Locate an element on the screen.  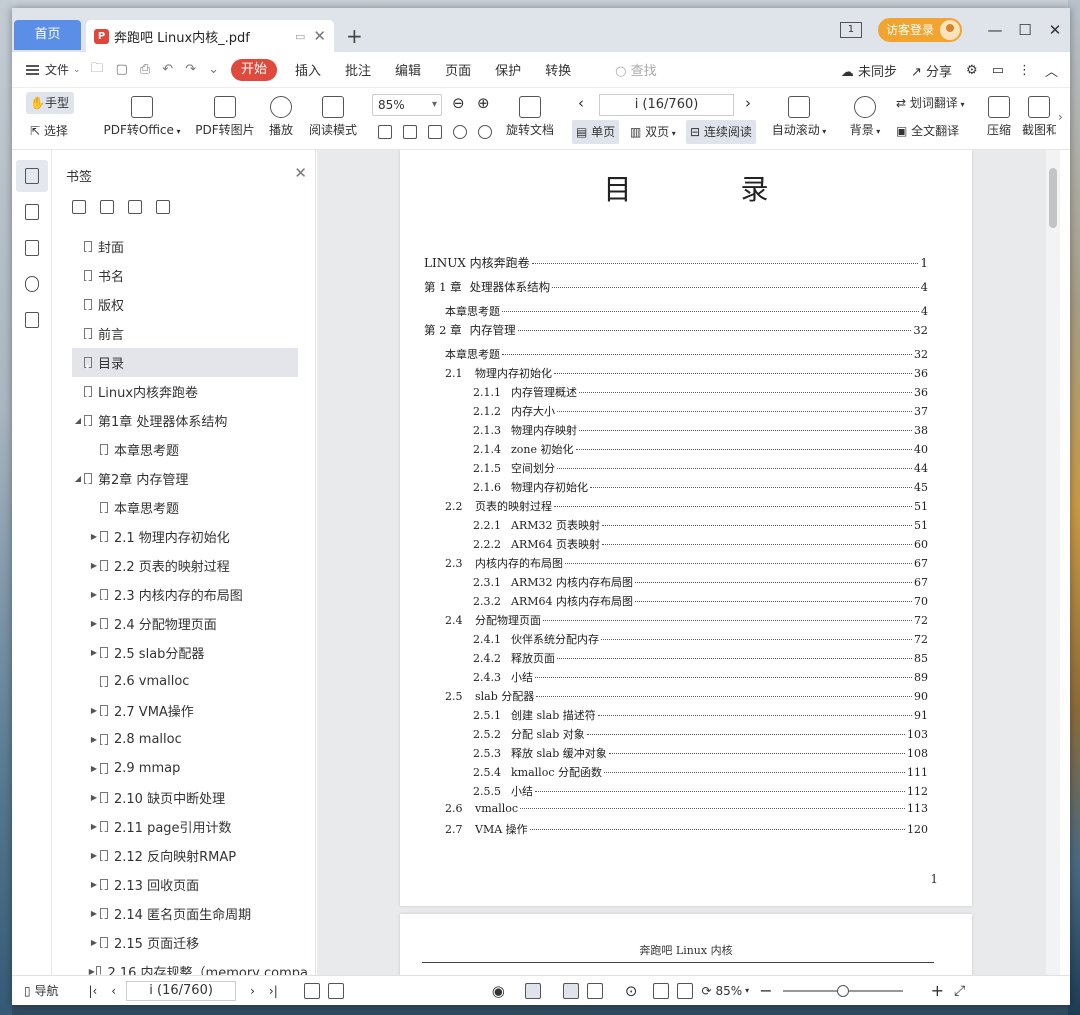
zoom-in-icon: ⊕ is located at coordinates (483, 103).